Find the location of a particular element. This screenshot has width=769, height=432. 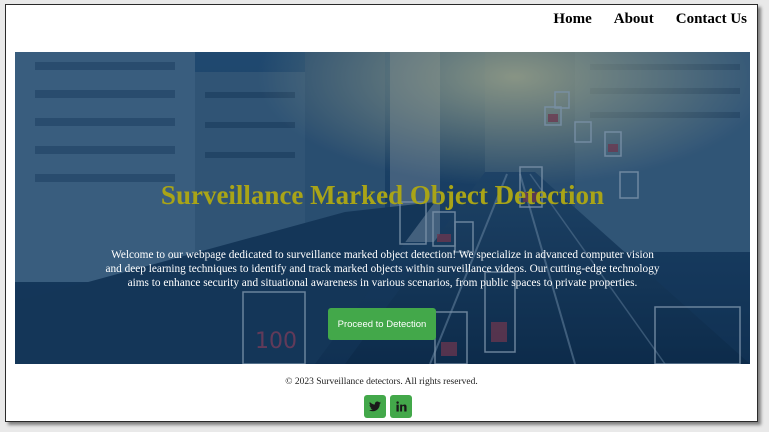

twitter-button is located at coordinates (375, 406).